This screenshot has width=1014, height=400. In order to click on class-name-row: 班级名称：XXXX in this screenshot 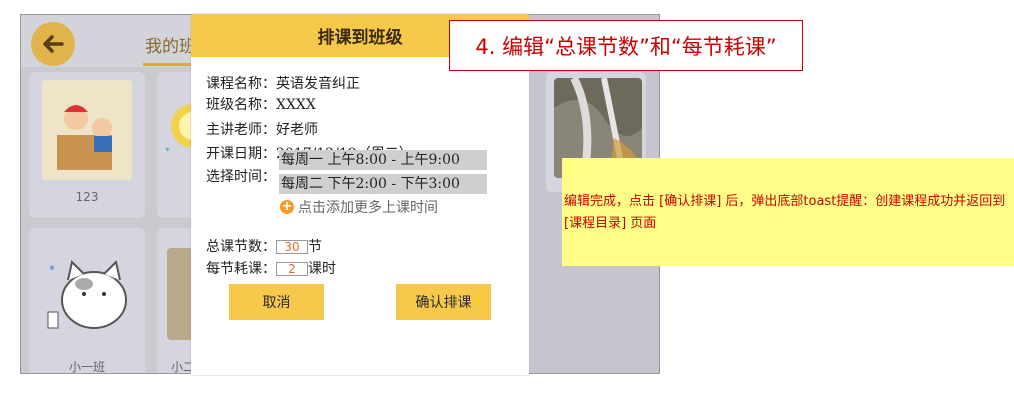, I will do `click(261, 104)`.